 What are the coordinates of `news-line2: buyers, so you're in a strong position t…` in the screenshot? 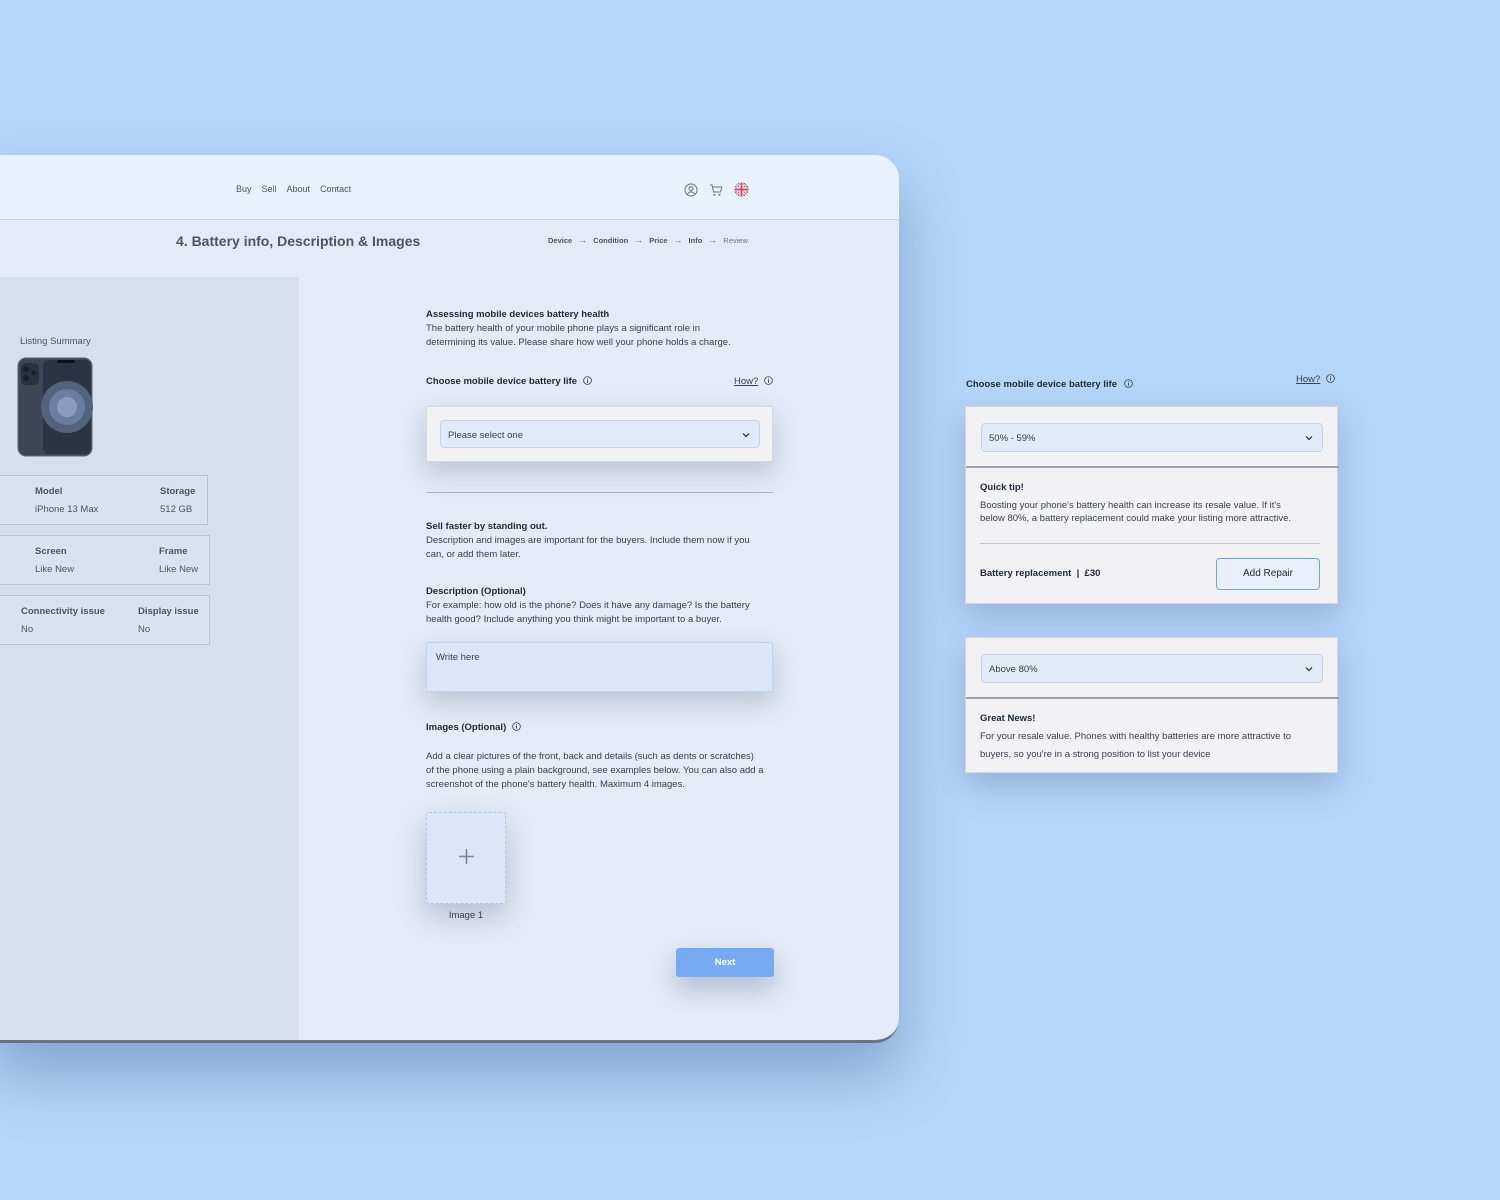 It's located at (1095, 754).